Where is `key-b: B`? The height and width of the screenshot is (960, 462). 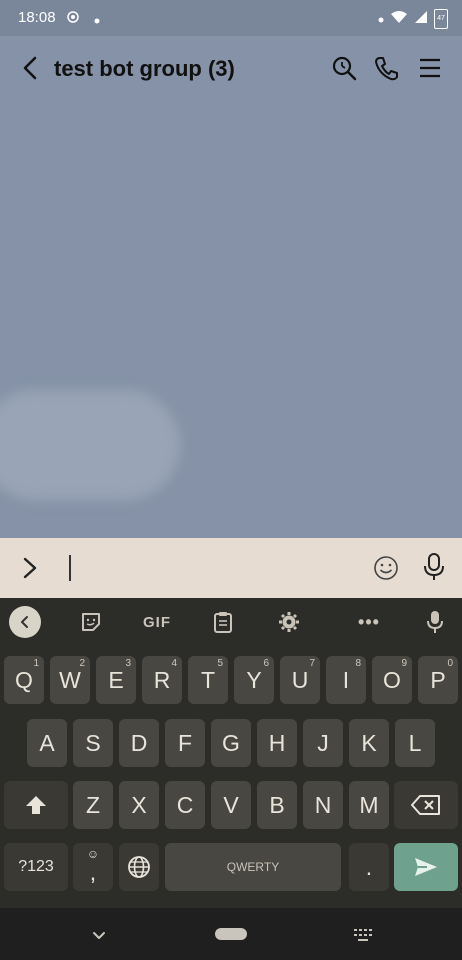 key-b: B is located at coordinates (277, 805).